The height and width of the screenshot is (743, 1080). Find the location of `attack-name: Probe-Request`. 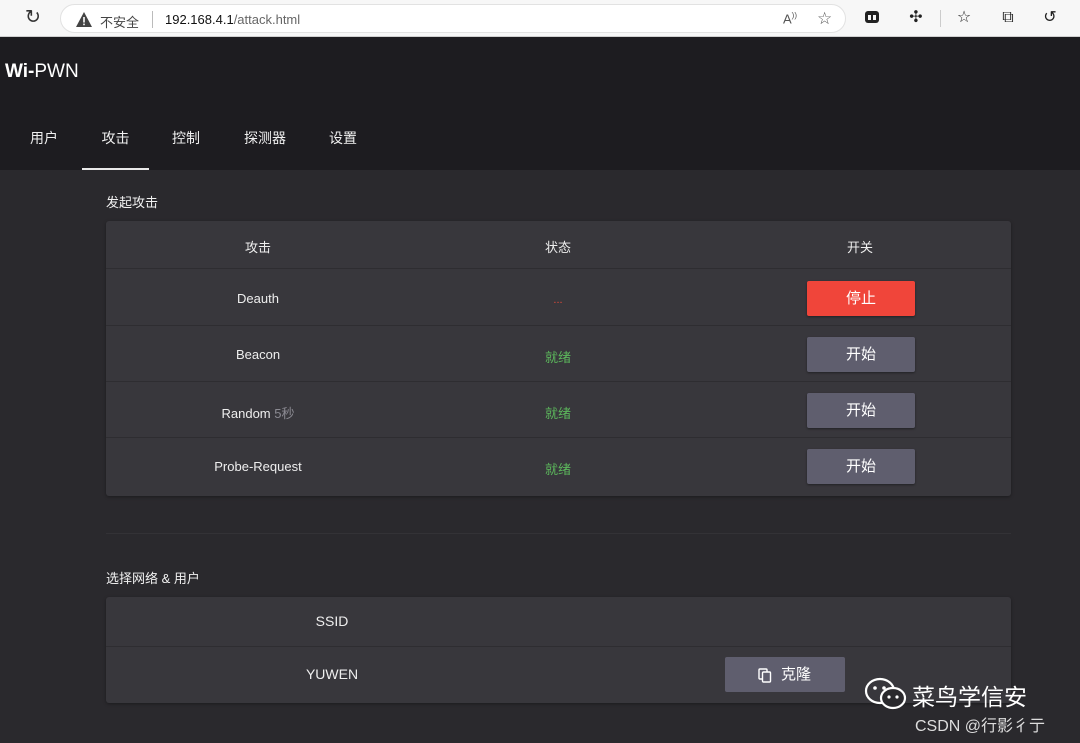

attack-name: Probe-Request is located at coordinates (258, 466).